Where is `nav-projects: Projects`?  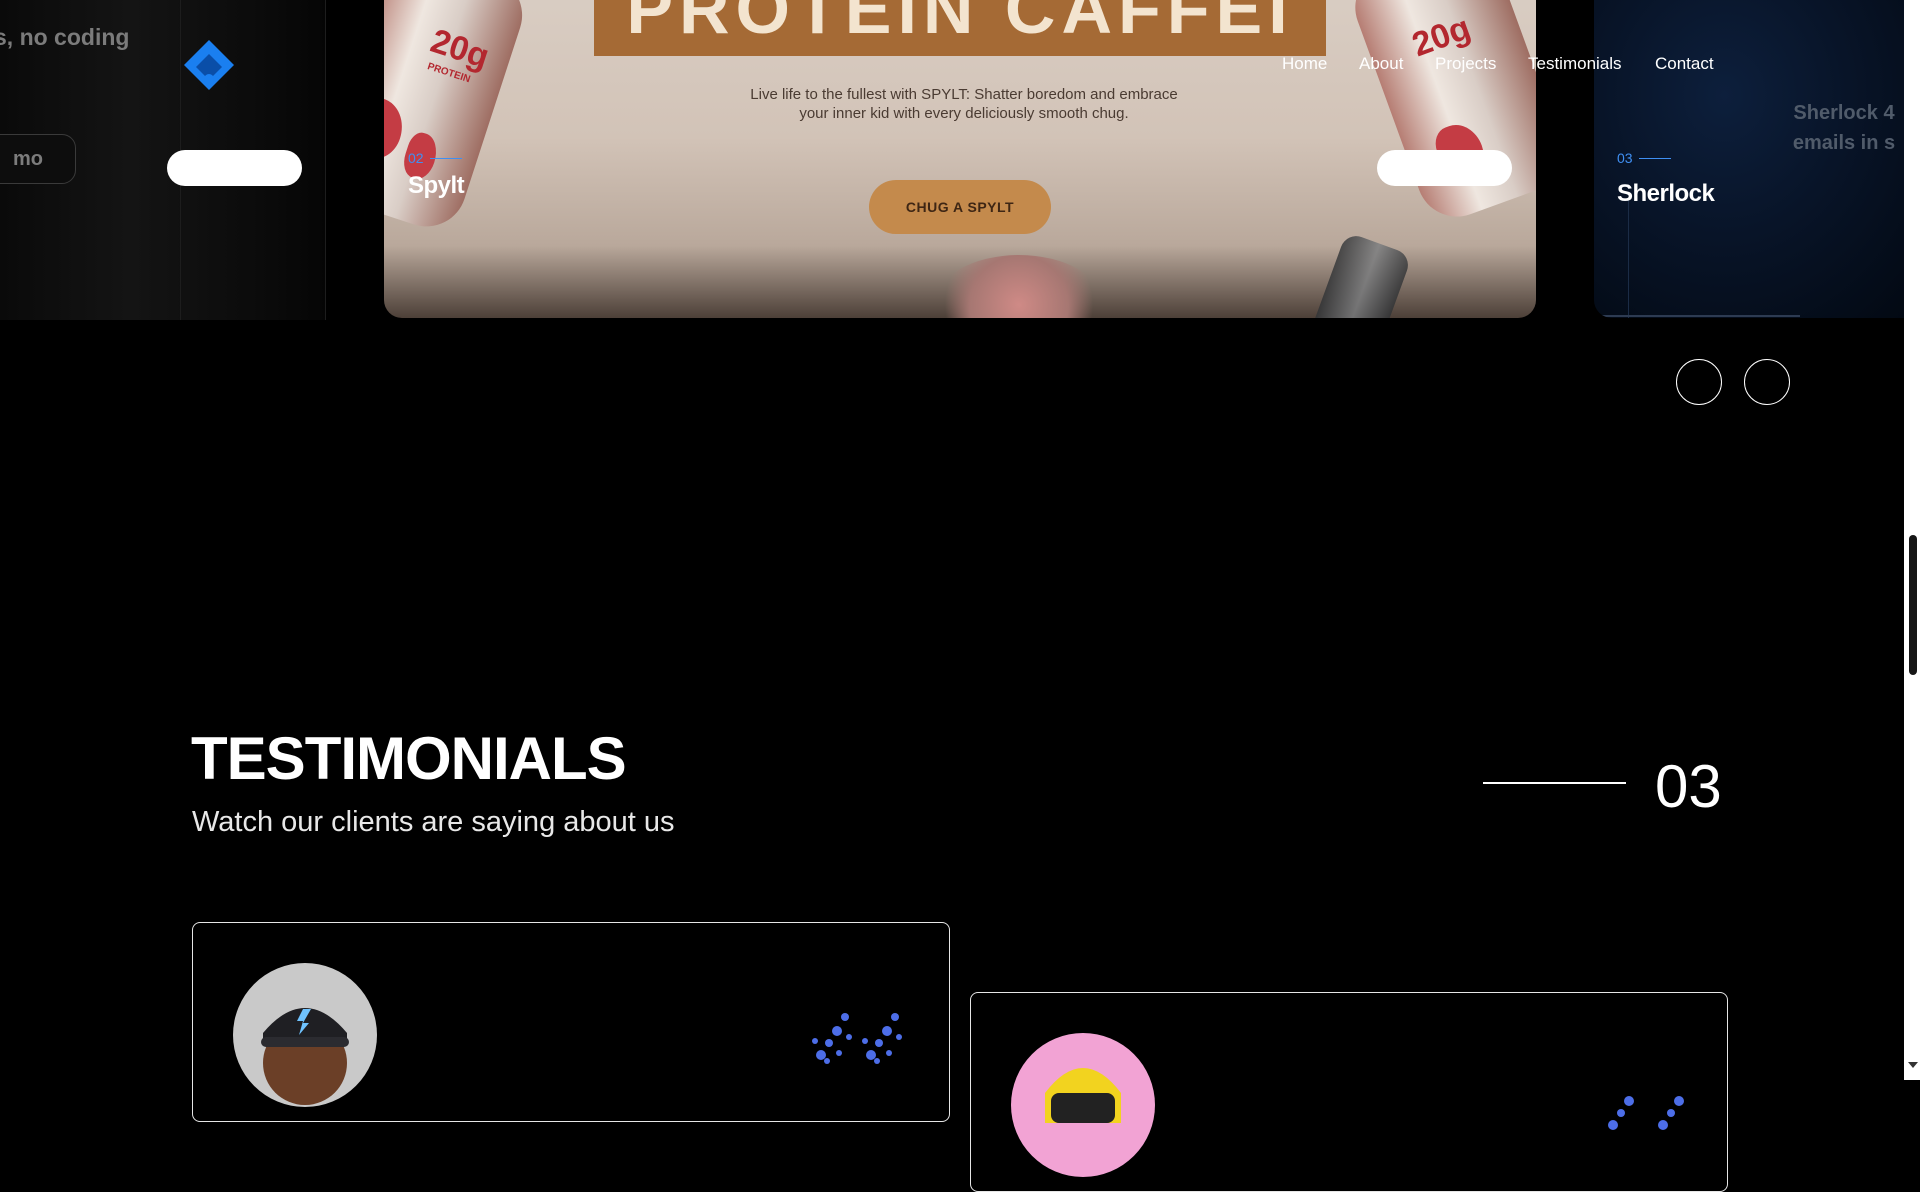 nav-projects: Projects is located at coordinates (1465, 64).